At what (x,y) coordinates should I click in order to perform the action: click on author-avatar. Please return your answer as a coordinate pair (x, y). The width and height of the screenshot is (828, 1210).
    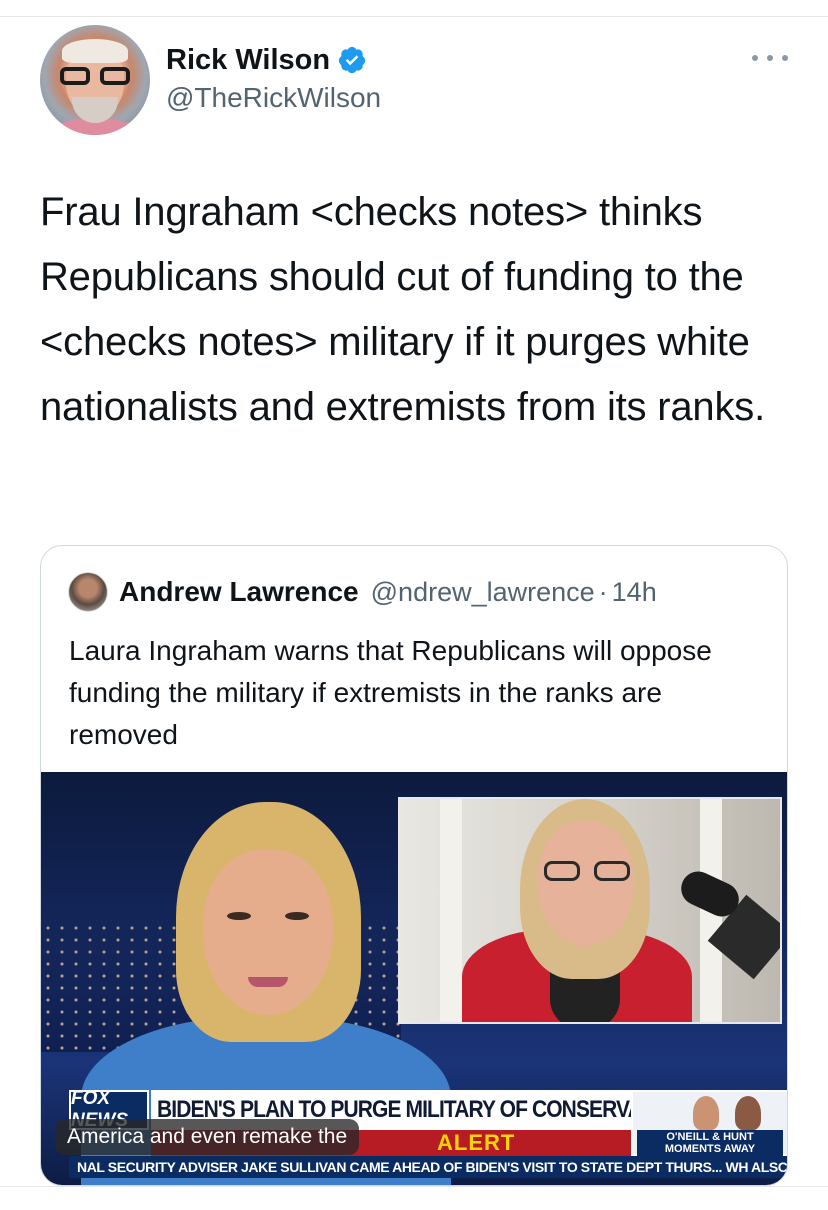
    Looking at the image, I should click on (95, 80).